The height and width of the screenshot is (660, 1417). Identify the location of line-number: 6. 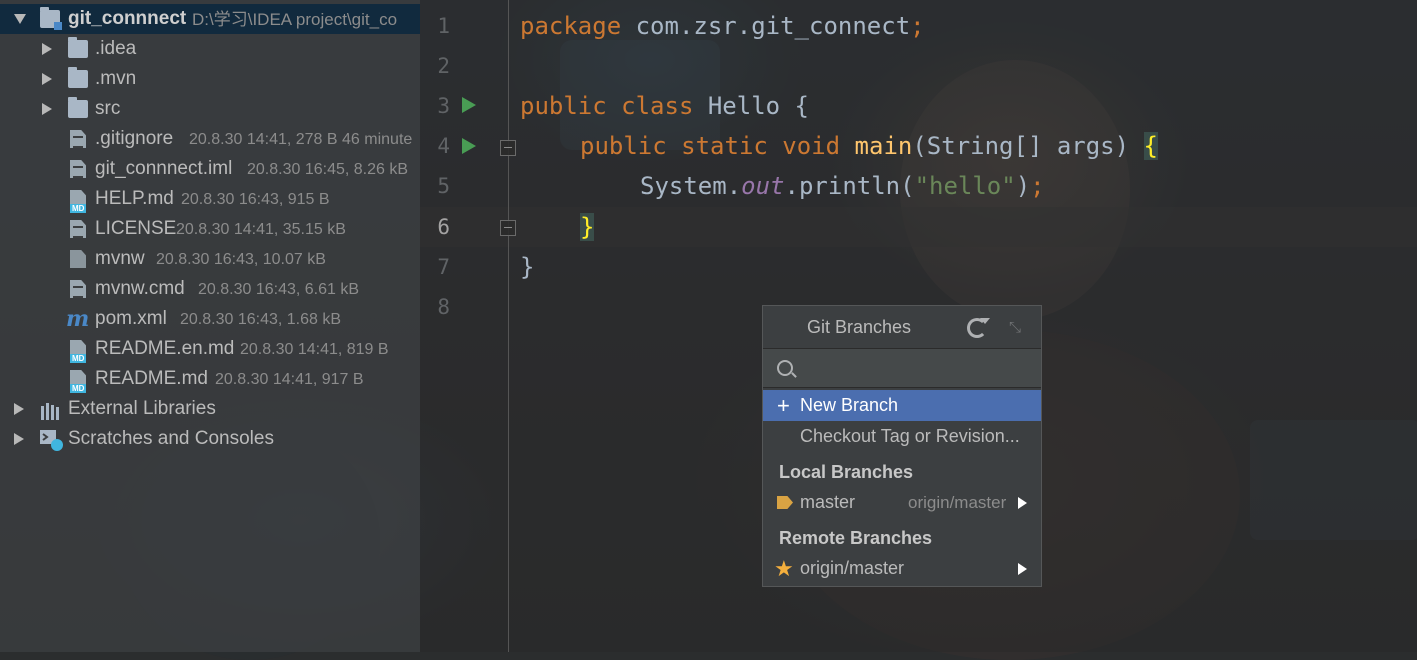
(443, 227).